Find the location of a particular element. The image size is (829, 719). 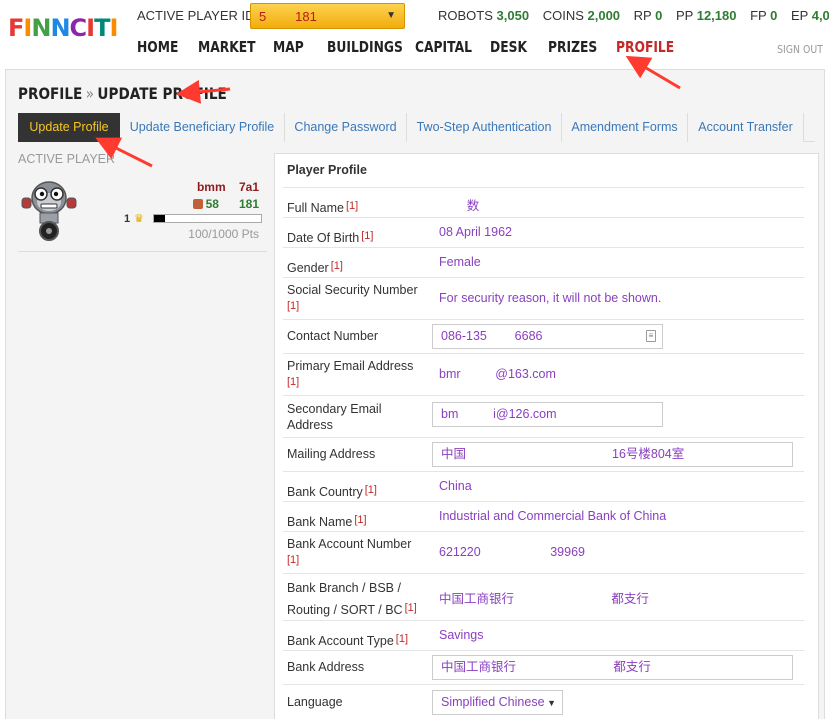

stat-value-rp: 0 is located at coordinates (659, 15).